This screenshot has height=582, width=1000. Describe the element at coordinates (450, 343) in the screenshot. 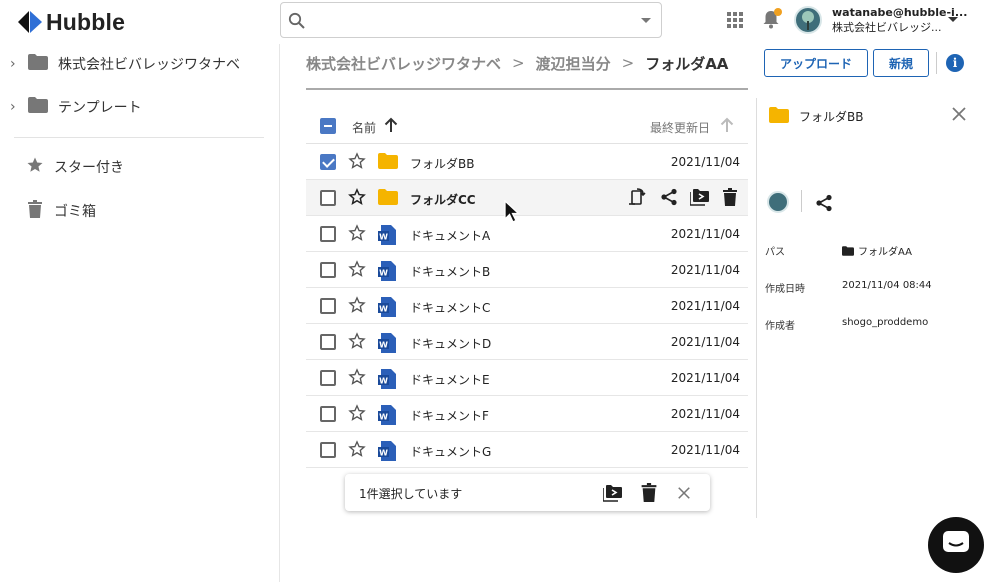

I see `file-name: ドキュメントD` at that location.